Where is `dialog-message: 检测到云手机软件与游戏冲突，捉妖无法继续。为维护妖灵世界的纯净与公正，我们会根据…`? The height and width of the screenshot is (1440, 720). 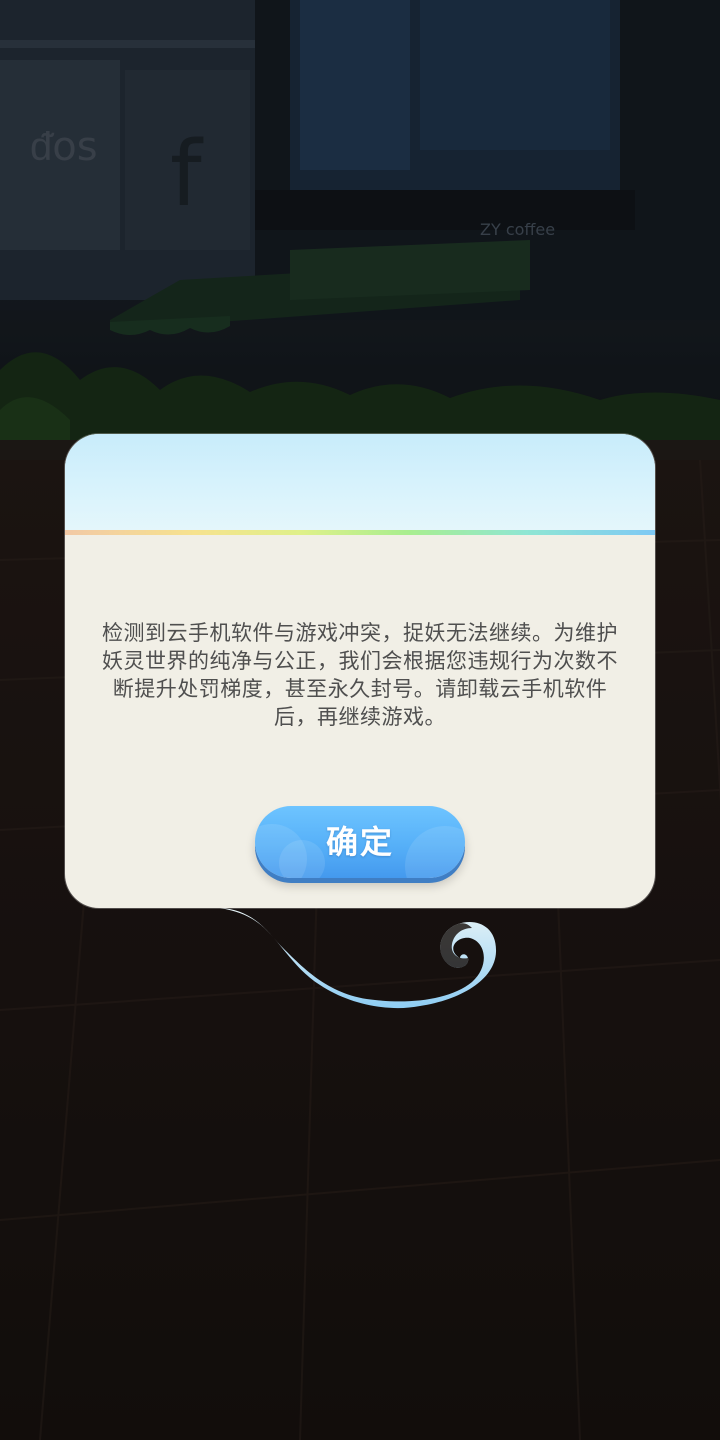 dialog-message: 检测到云手机软件与游戏冲突，捉妖无法继续。为维护妖灵世界的纯净与公正，我们会根据… is located at coordinates (360, 675).